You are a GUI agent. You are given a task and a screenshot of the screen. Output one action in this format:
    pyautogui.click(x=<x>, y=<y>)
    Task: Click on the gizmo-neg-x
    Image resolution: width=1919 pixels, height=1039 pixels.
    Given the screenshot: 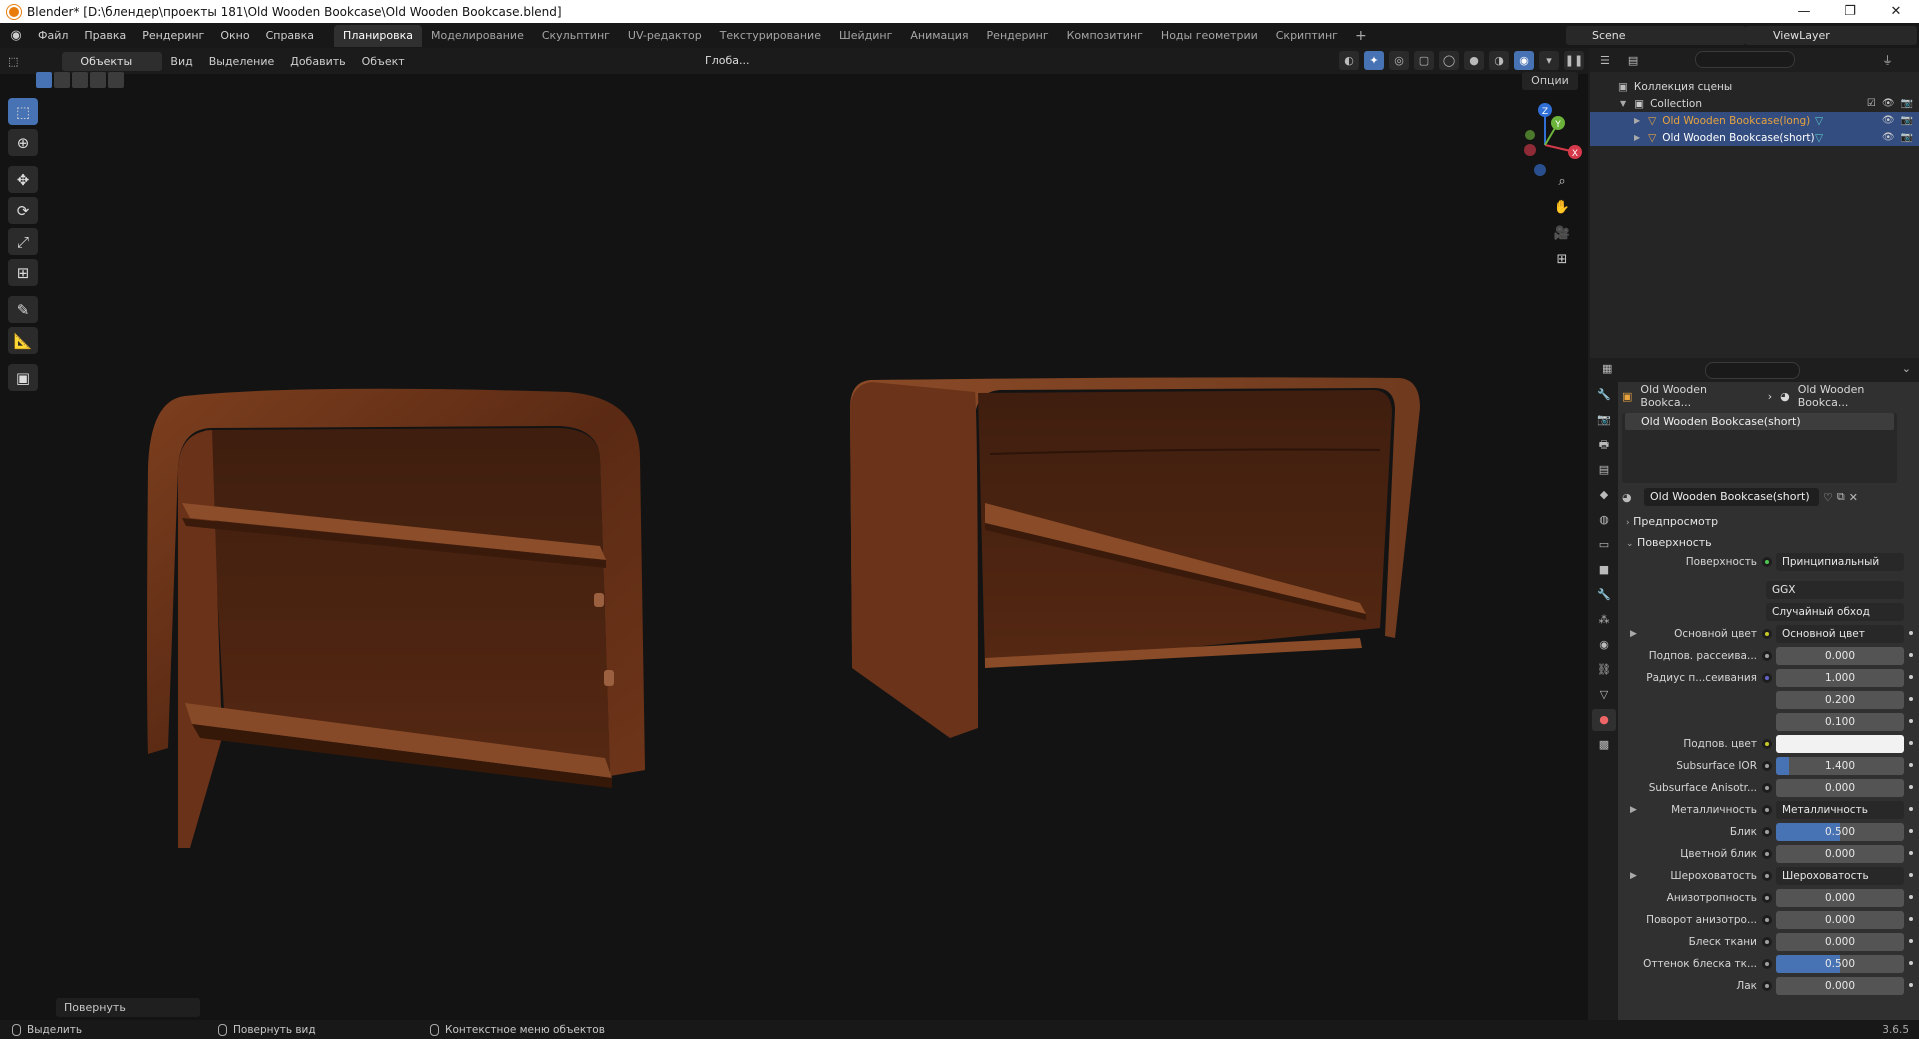 What is the action you would take?
    pyautogui.click(x=1530, y=150)
    